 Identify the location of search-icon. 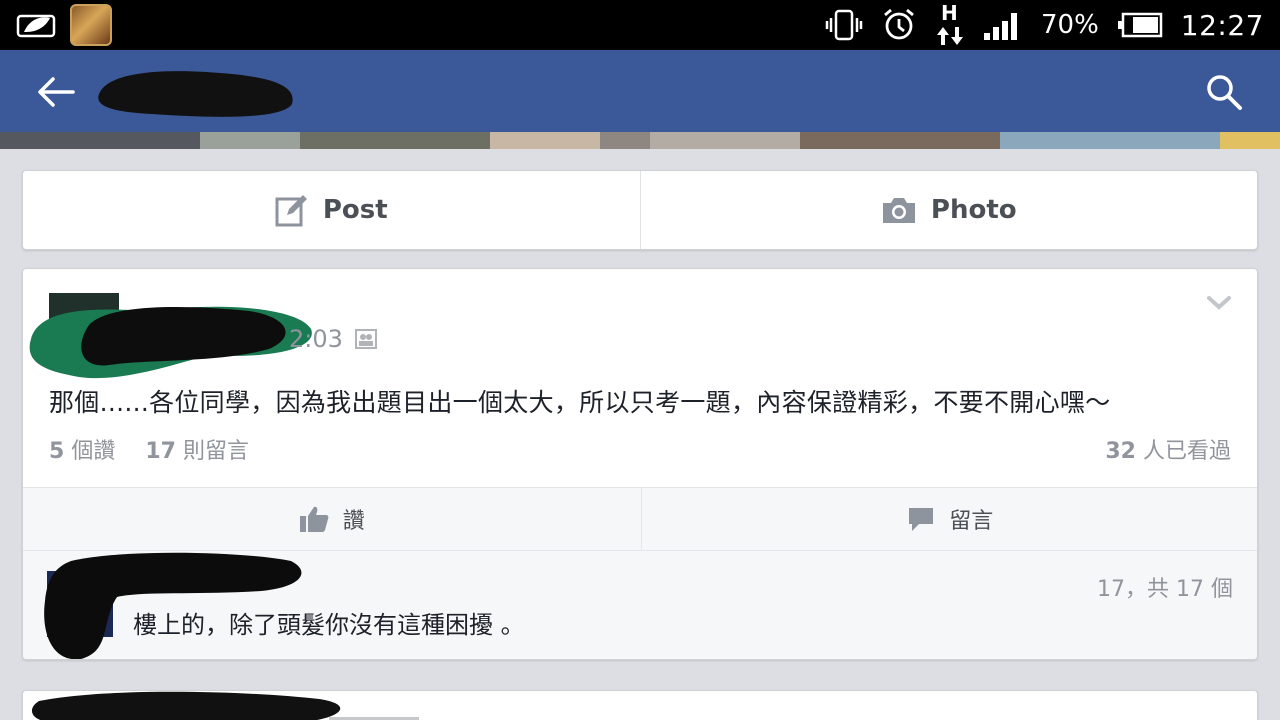
(1224, 92).